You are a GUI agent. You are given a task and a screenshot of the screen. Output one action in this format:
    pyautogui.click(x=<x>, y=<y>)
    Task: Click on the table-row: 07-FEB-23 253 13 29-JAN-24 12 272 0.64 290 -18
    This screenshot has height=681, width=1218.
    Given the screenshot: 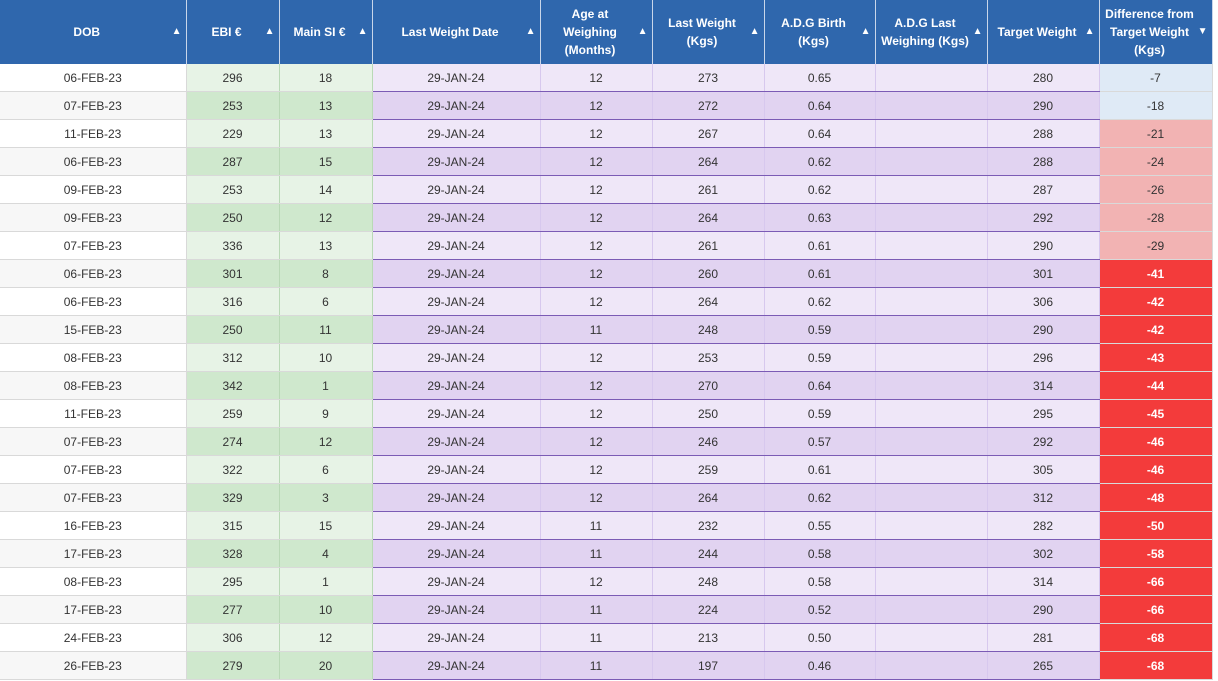 What is the action you would take?
    pyautogui.click(x=606, y=105)
    